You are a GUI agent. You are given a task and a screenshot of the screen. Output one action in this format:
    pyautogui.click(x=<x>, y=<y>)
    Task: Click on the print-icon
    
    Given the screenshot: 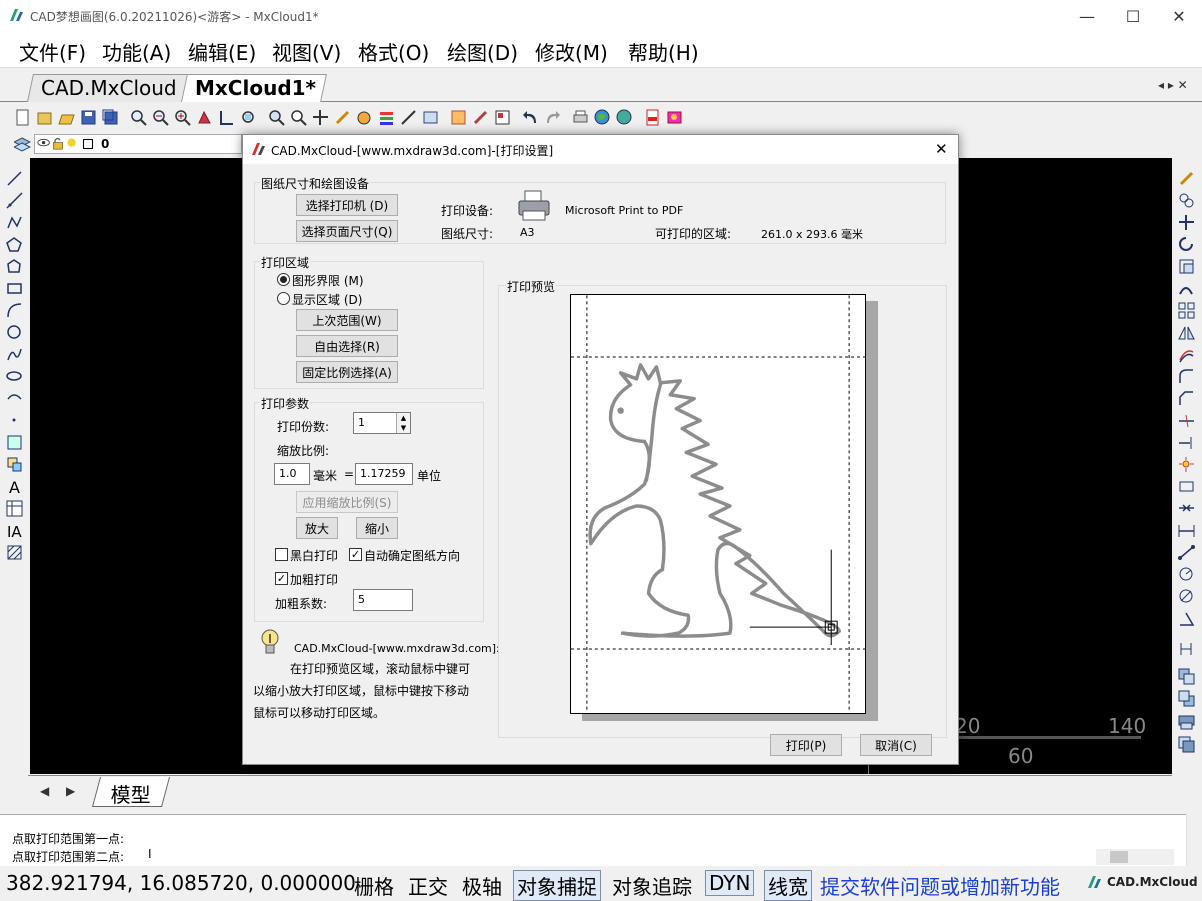 What is the action you would take?
    pyautogui.click(x=580, y=117)
    